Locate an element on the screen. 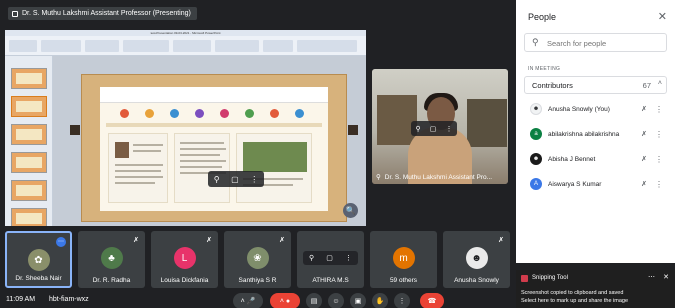  emoji-button: ☺ is located at coordinates (336, 300).